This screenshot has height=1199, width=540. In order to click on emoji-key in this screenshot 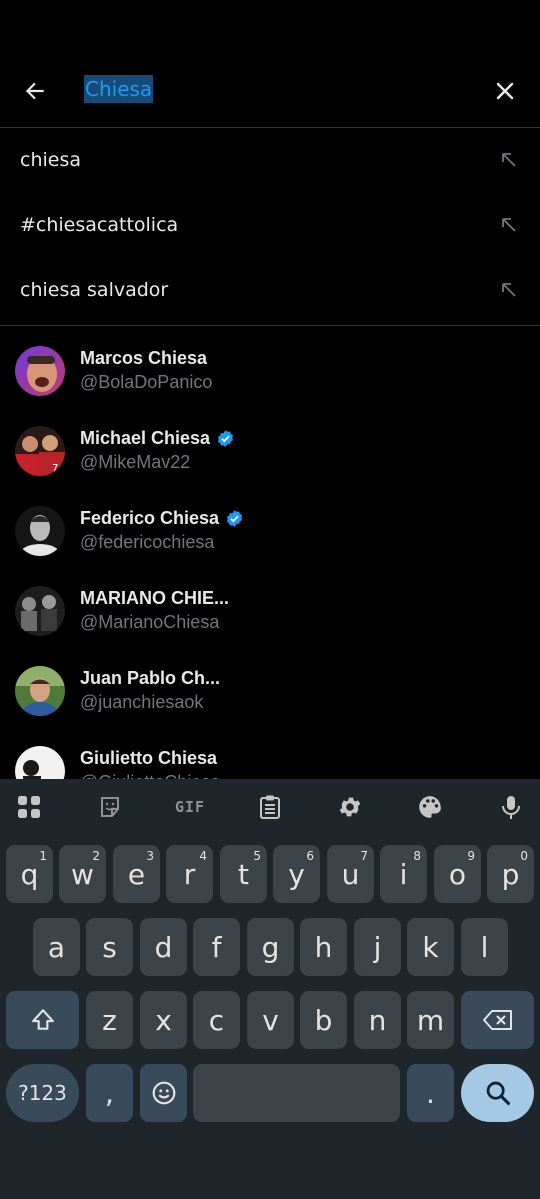, I will do `click(163, 1093)`.